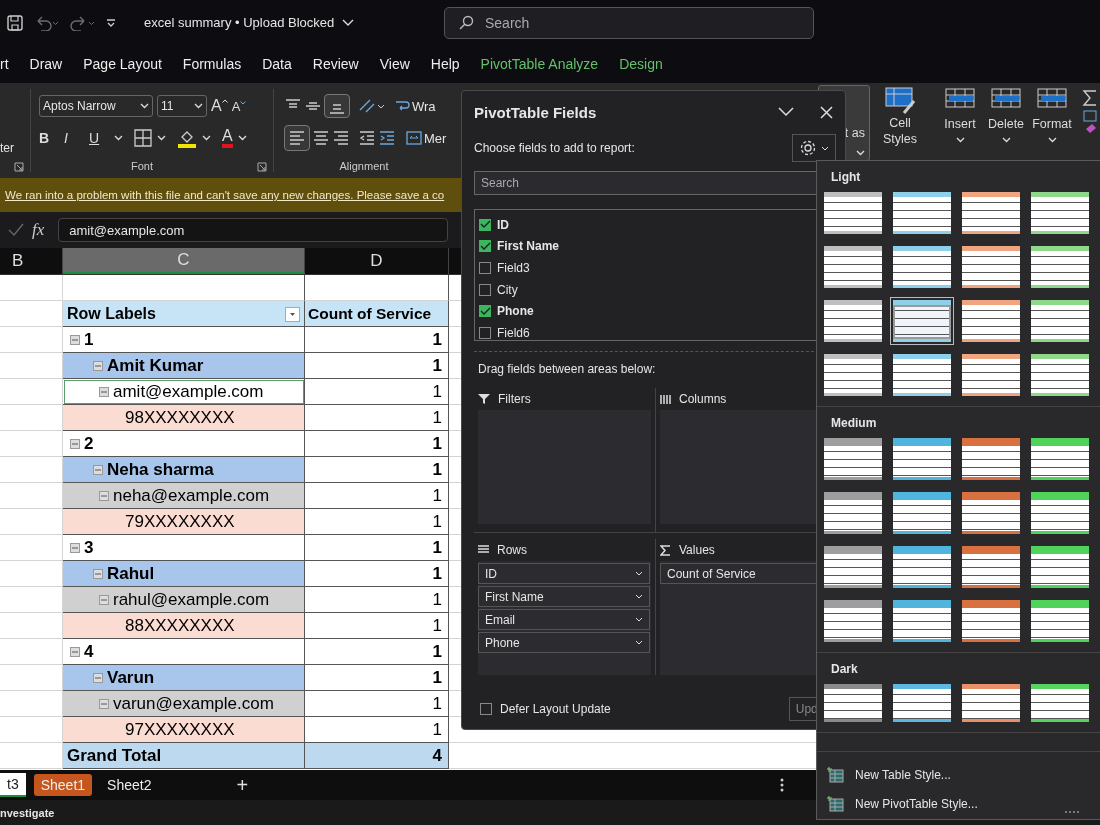 This screenshot has width=1100, height=825. What do you see at coordinates (219, 106) in the screenshot?
I see `grow-font-button: A` at bounding box center [219, 106].